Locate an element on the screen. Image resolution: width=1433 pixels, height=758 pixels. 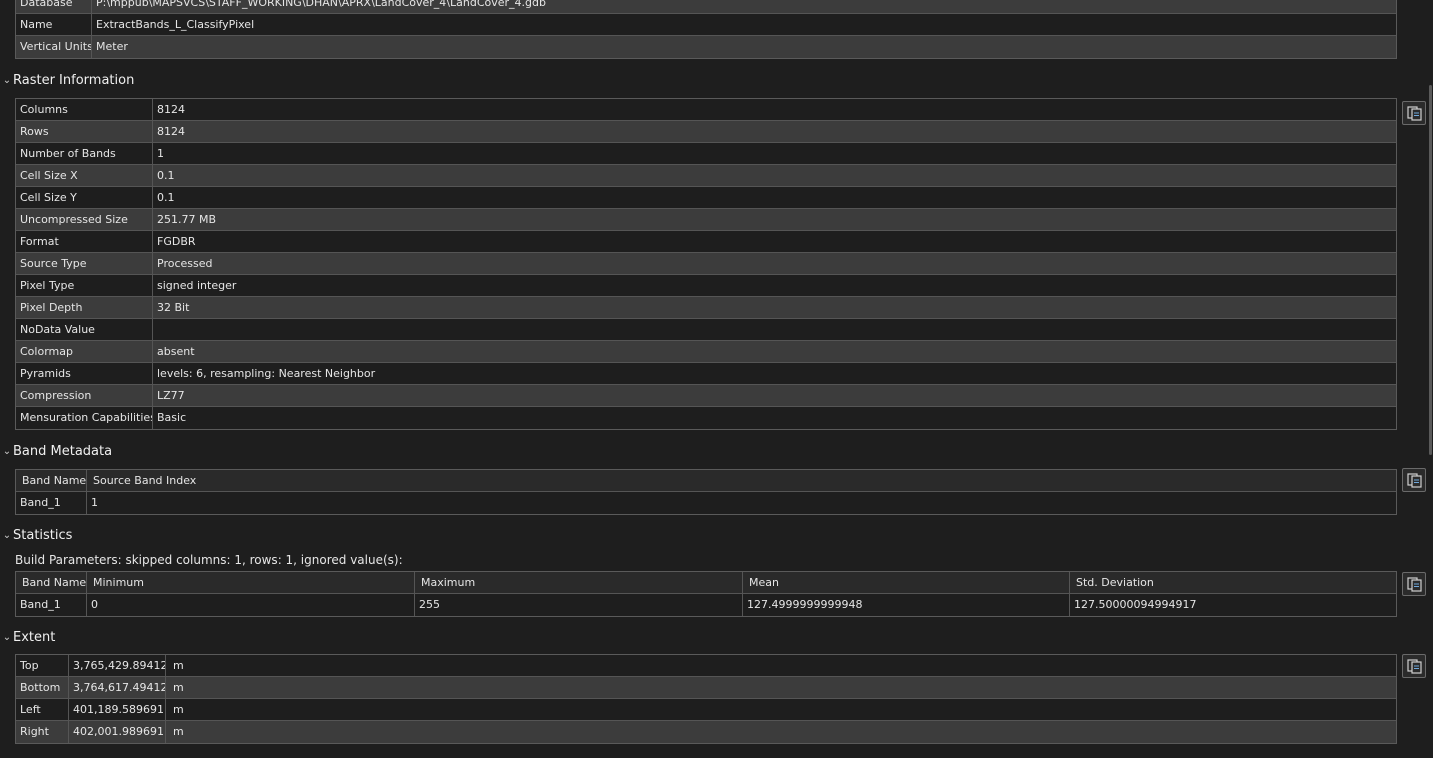
property-value: Processed is located at coordinates (185, 263).